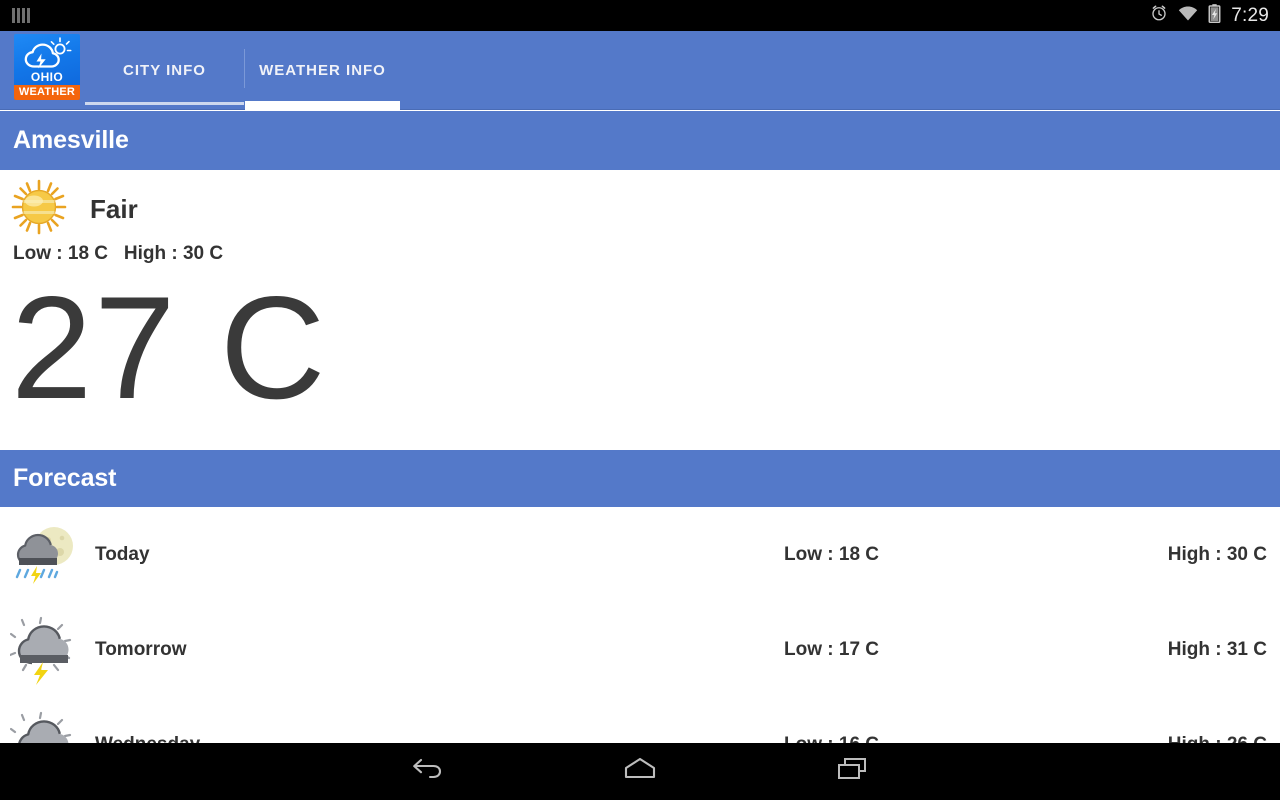  What do you see at coordinates (71, 140) in the screenshot?
I see `city-name: Amesville` at bounding box center [71, 140].